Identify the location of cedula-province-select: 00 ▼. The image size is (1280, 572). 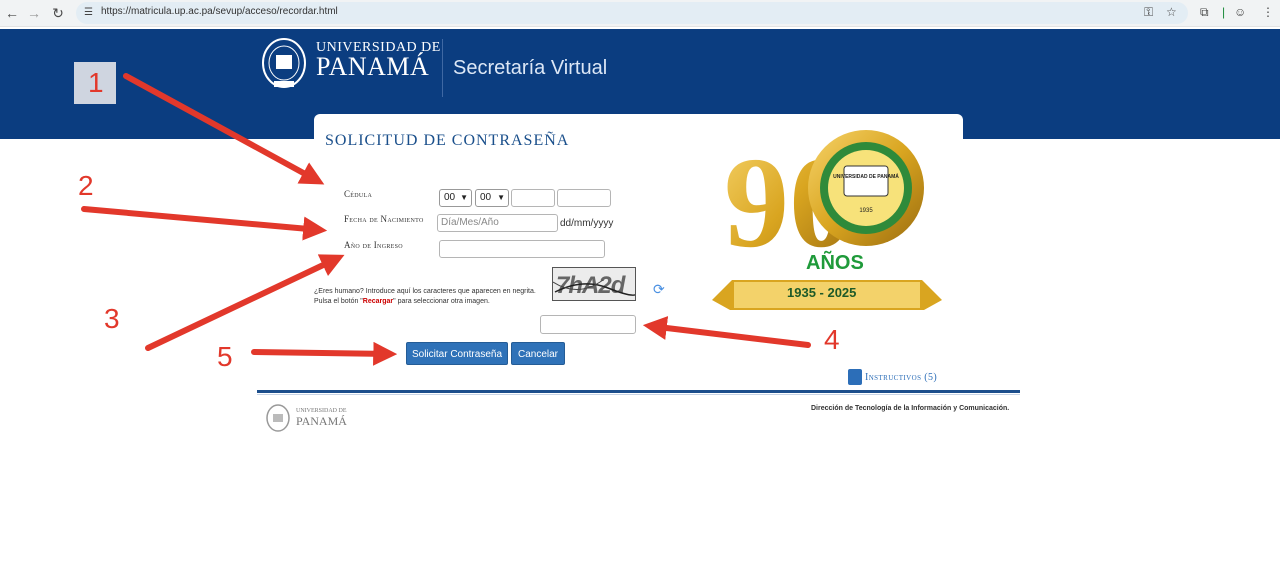
(455, 198).